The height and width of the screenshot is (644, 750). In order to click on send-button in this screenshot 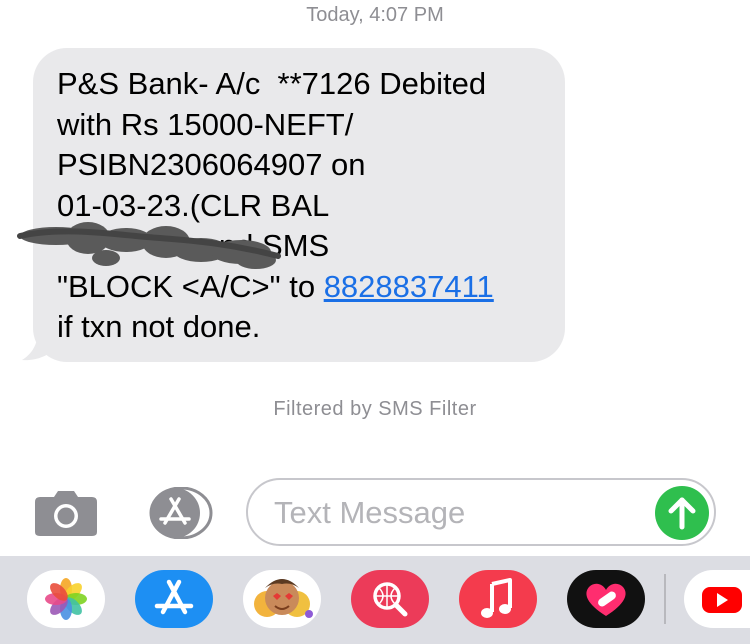, I will do `click(682, 513)`.